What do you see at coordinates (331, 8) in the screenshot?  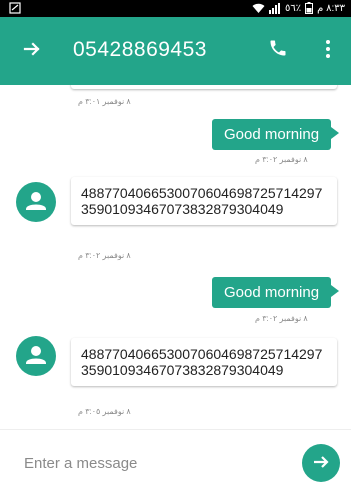 I see `status-time: ٨:٣٣ م` at bounding box center [331, 8].